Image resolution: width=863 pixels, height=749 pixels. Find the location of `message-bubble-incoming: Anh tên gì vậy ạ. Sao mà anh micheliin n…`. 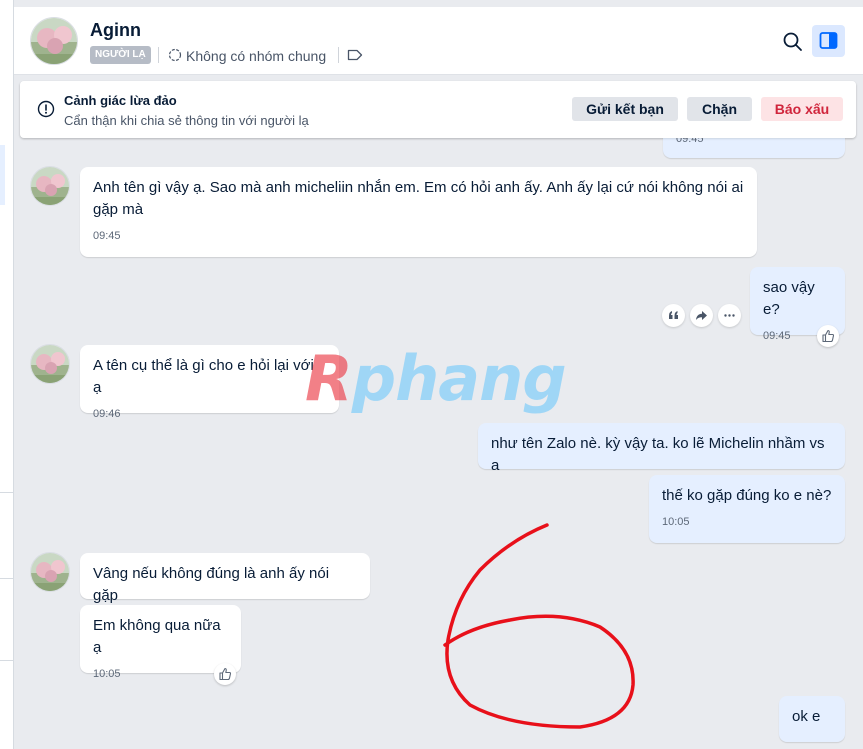

message-bubble-incoming: Anh tên gì vậy ạ. Sao mà anh micheliin n… is located at coordinates (418, 212).